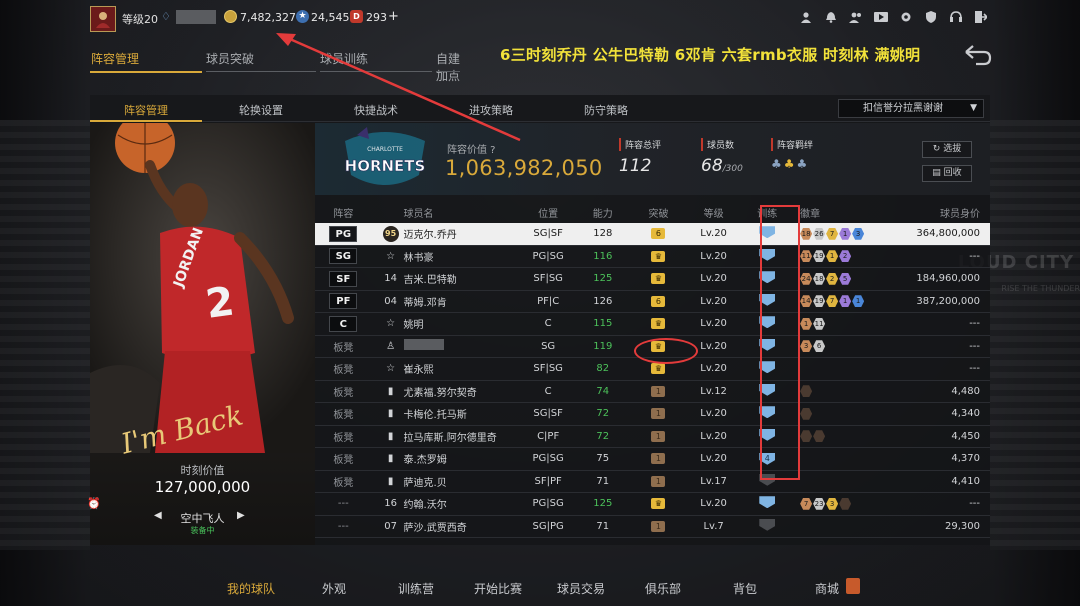 The height and width of the screenshot is (606, 1080). I want to click on subtab-lineup-management: 阵容管理, so click(146, 110).